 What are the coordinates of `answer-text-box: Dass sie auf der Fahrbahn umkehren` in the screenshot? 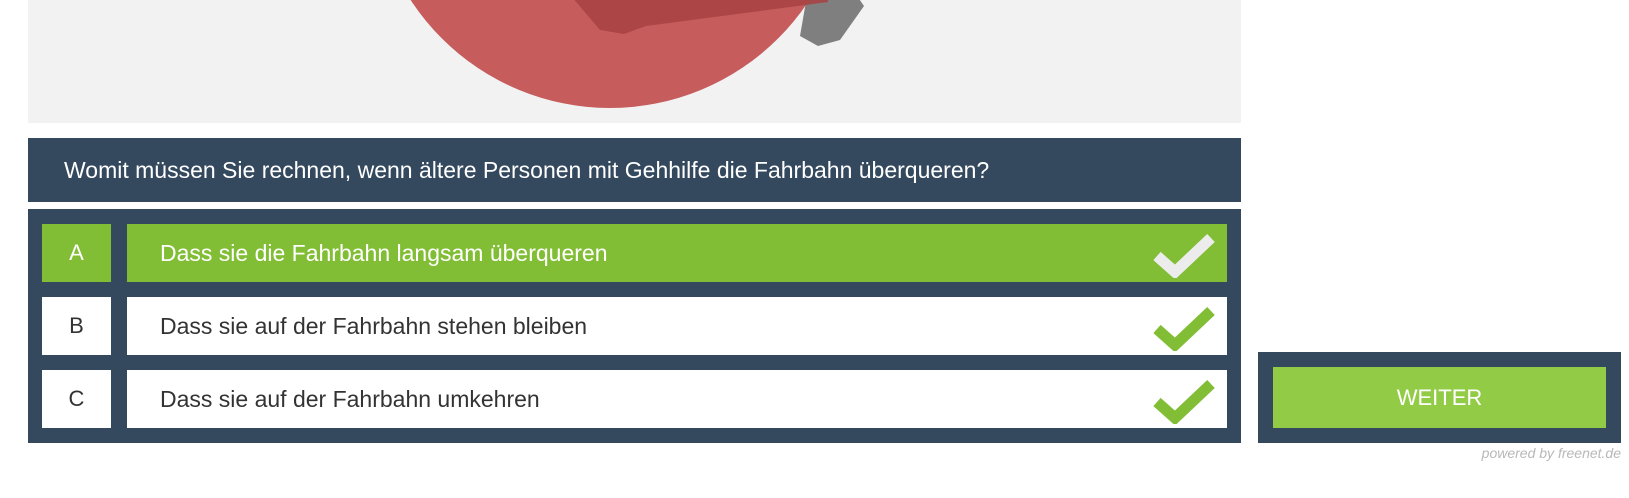 It's located at (677, 399).